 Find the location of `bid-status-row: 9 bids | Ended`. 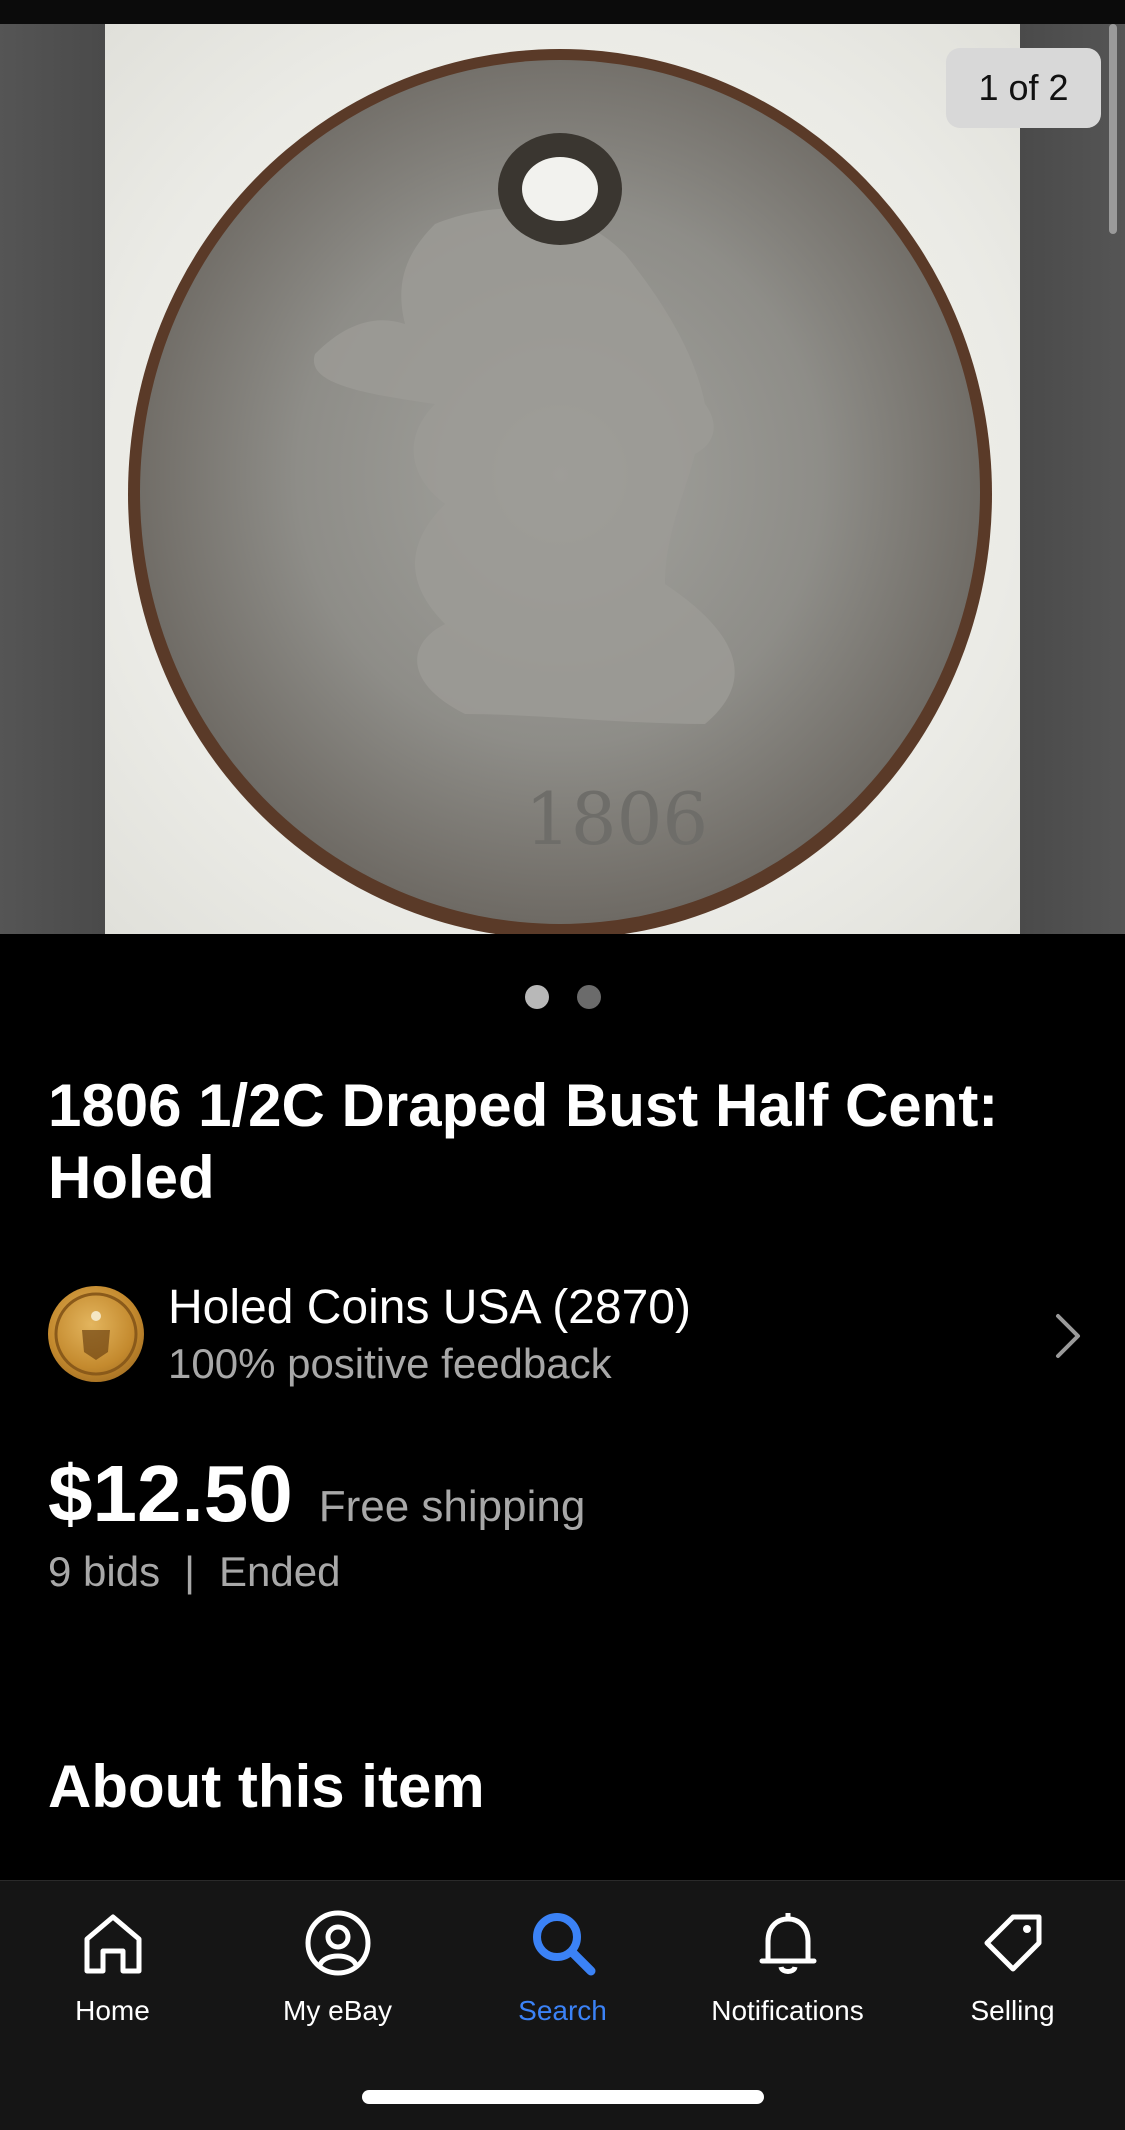

bid-status-row: 9 bids | Ended is located at coordinates (194, 1572).